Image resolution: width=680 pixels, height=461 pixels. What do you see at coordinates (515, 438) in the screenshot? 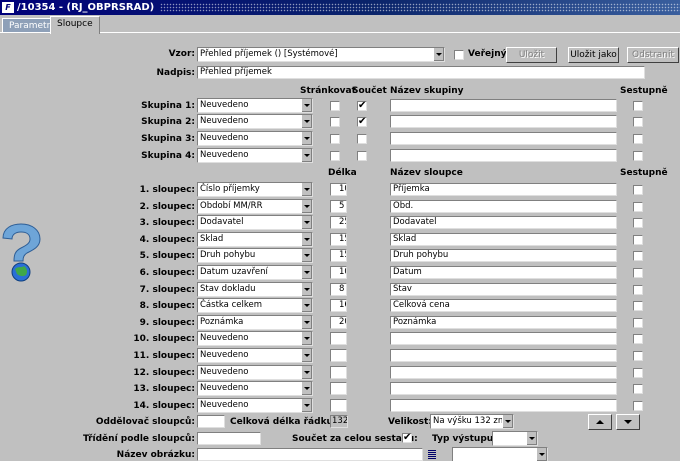
I see `typ-vystupu-select` at bounding box center [515, 438].